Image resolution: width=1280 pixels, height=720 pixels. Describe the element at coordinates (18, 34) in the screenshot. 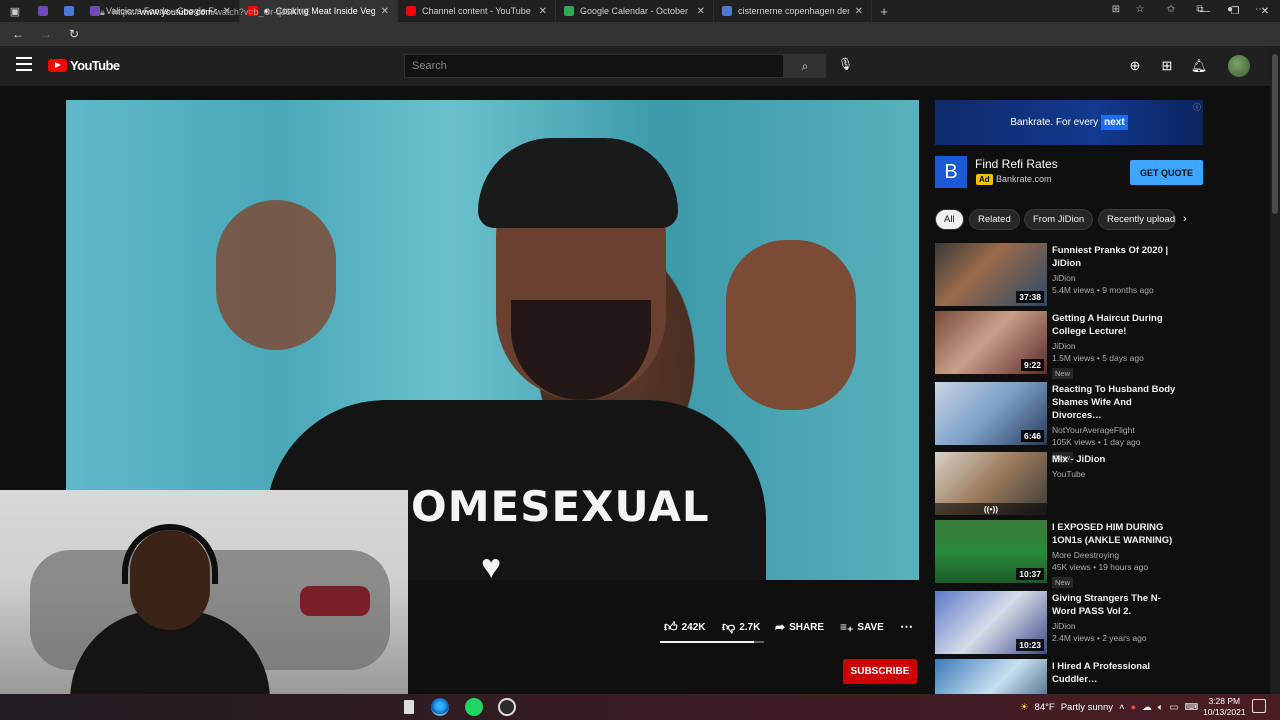

I see `back-button: ←` at that location.